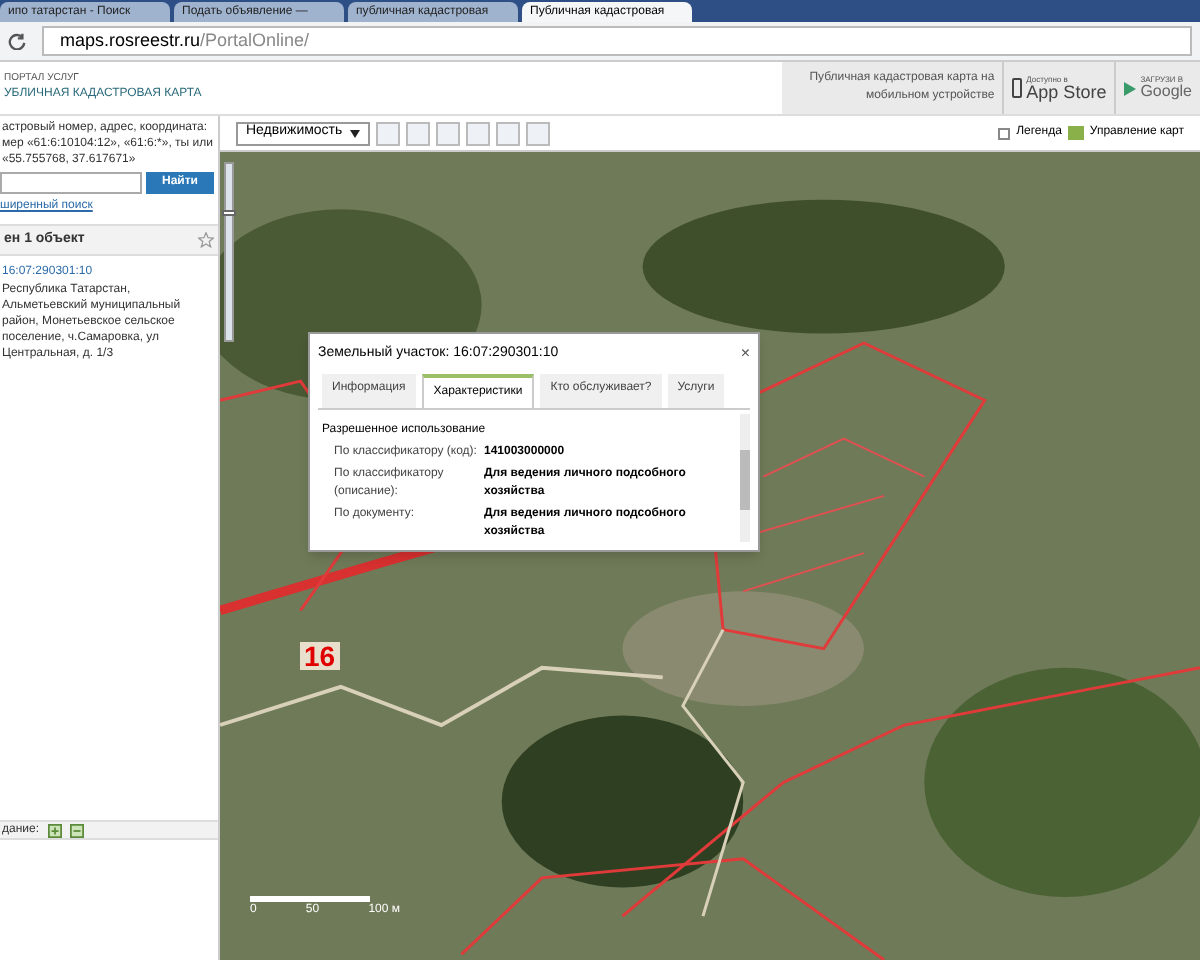 This screenshot has width=1200, height=960. What do you see at coordinates (229, 213) in the screenshot?
I see `zoom-slider-thumb` at bounding box center [229, 213].